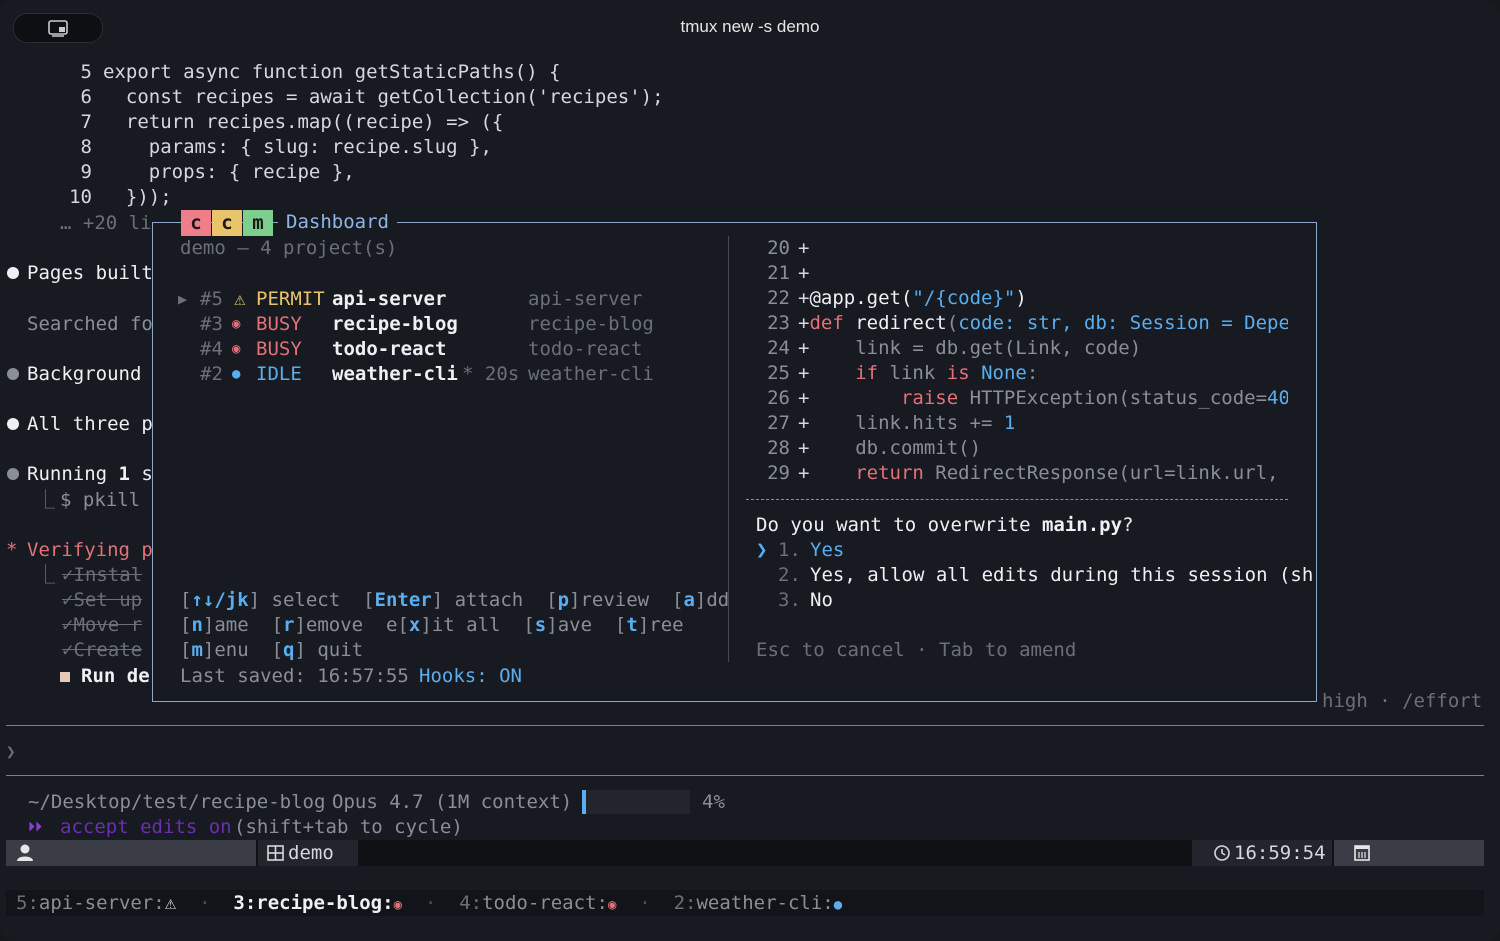 Image resolution: width=1500 pixels, height=941 pixels. I want to click on busy-icon: ◉, so click(236, 324).